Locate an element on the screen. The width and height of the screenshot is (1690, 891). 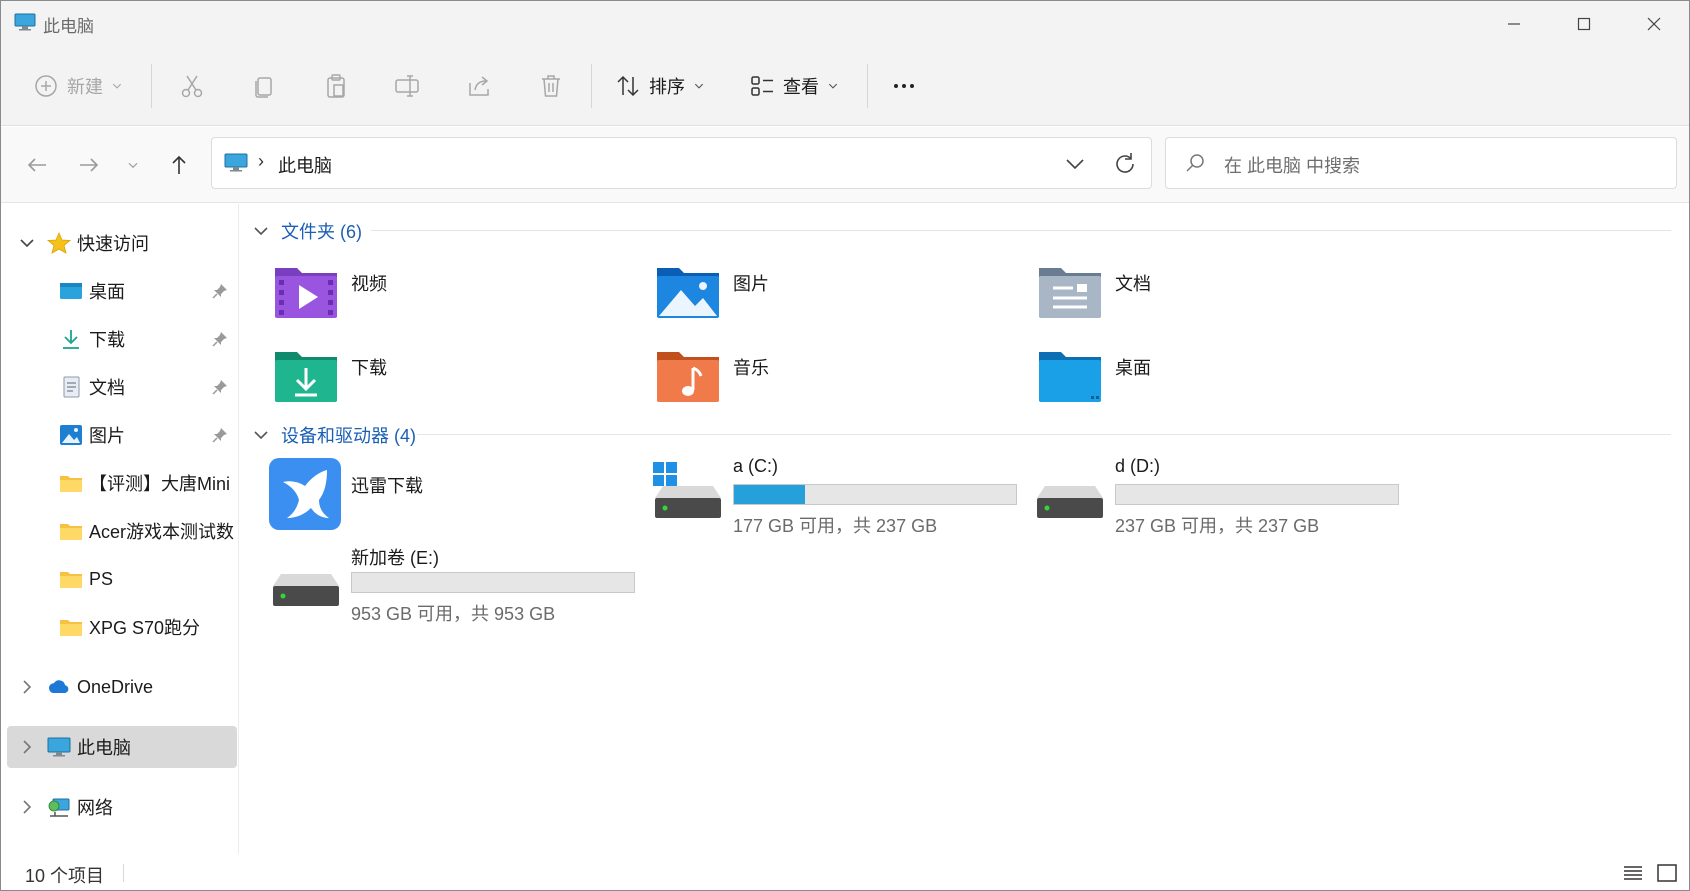
nav-onedrive: OneDrive is located at coordinates (122, 687).